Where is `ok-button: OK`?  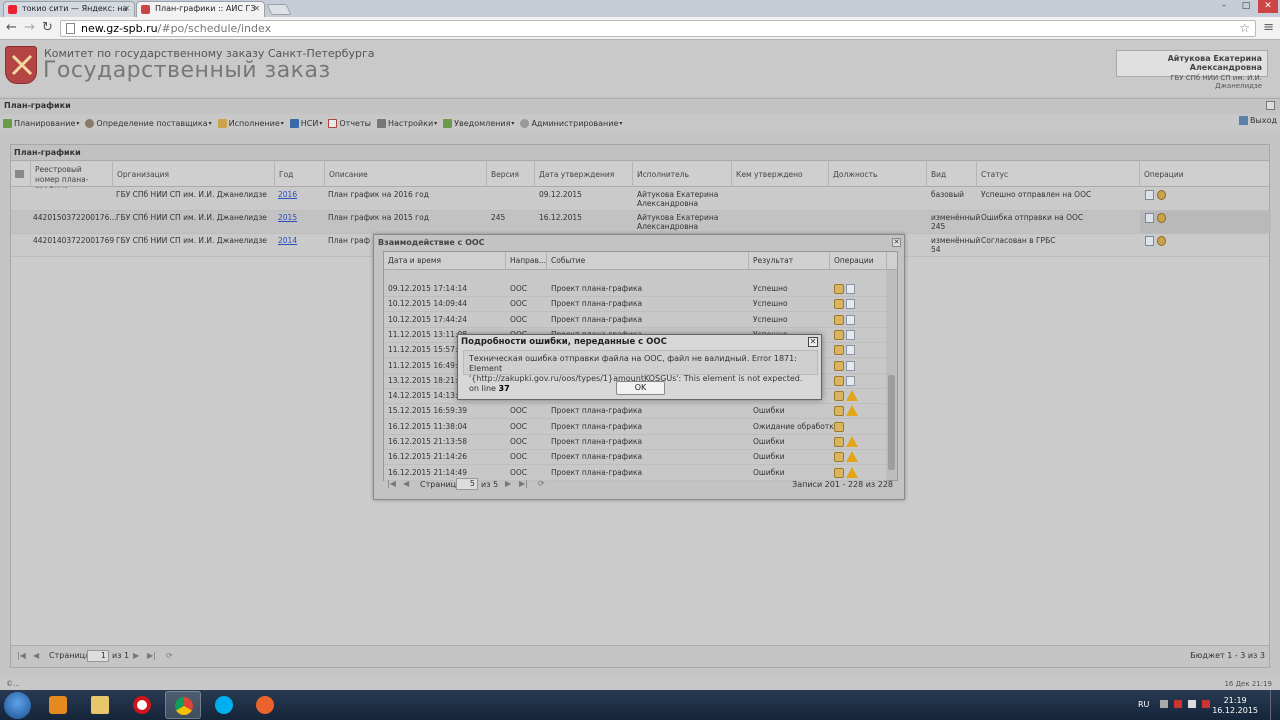
ok-button: OK is located at coordinates (640, 388).